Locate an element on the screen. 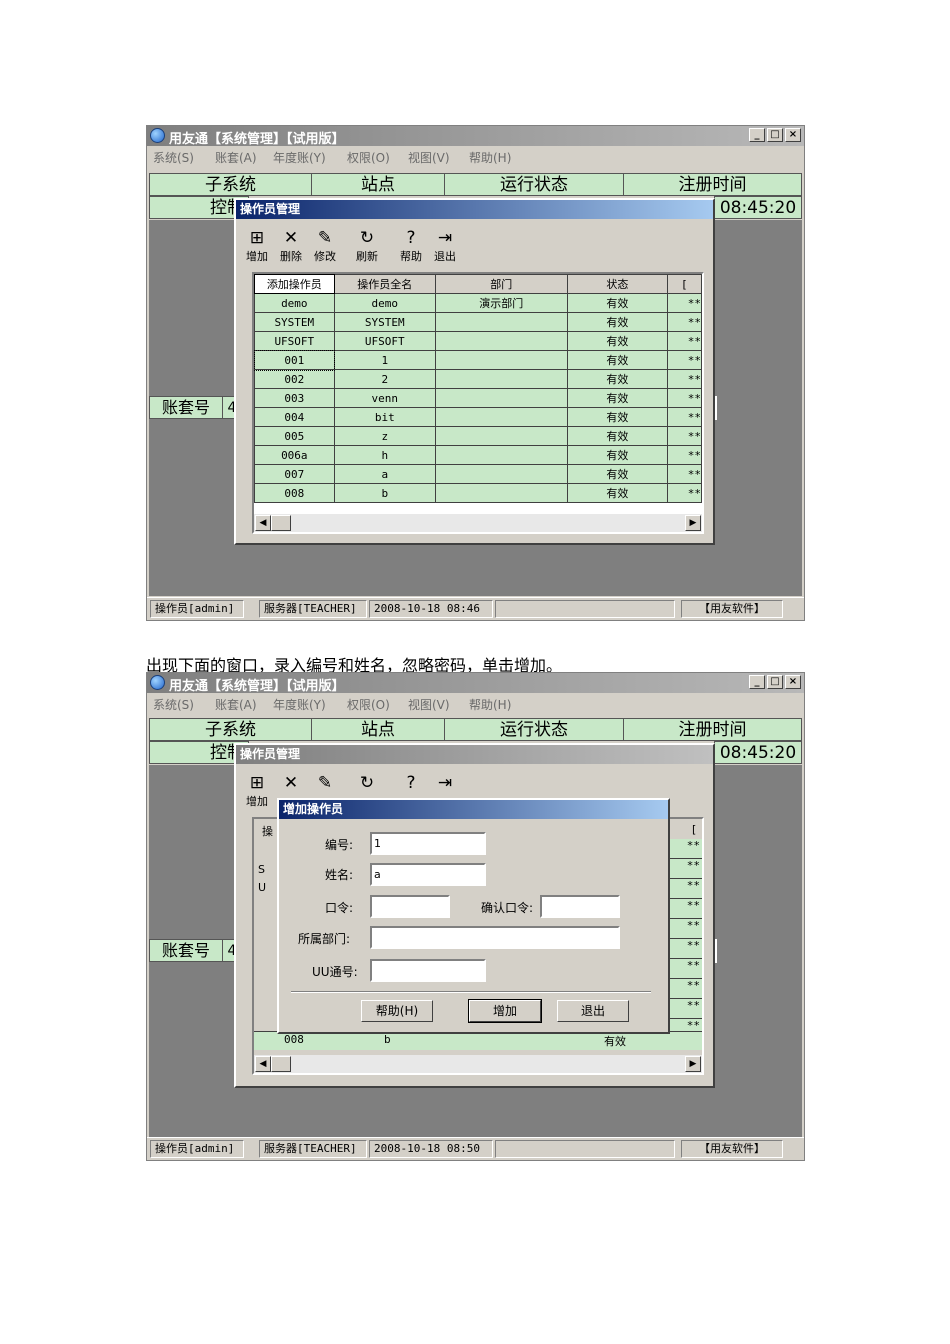 This screenshot has width=950, height=1344. table-cell: b is located at coordinates (384, 493).